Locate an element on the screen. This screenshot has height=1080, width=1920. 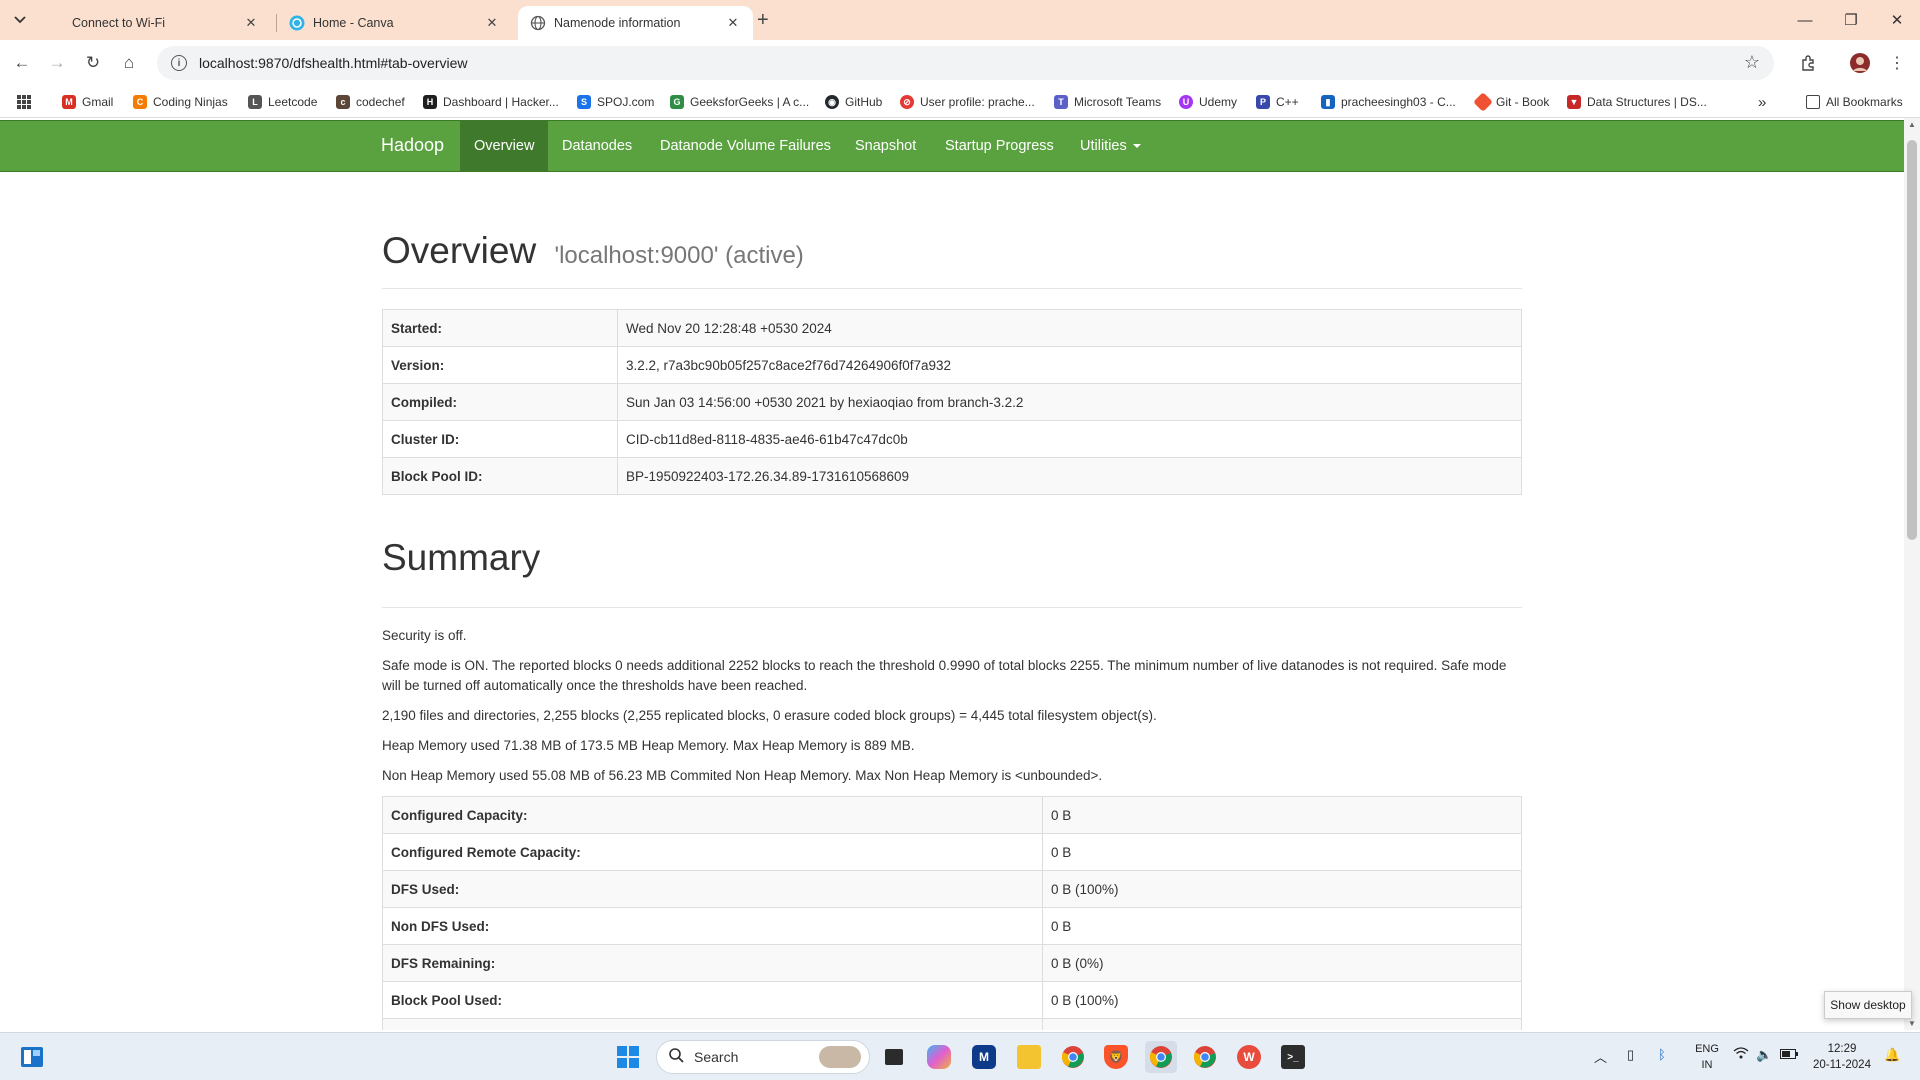
file-explorer-icon is located at coordinates (1029, 1057).